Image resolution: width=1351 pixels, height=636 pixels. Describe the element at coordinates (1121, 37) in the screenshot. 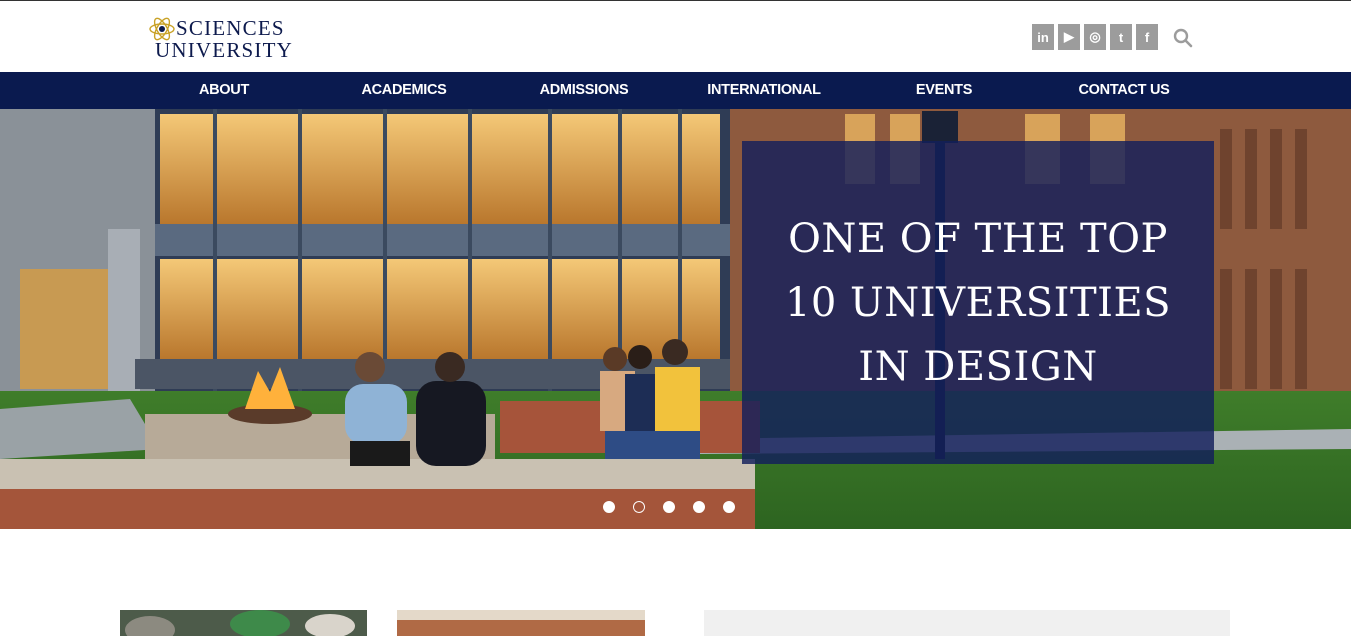

I see `twitter-icon: t` at that location.